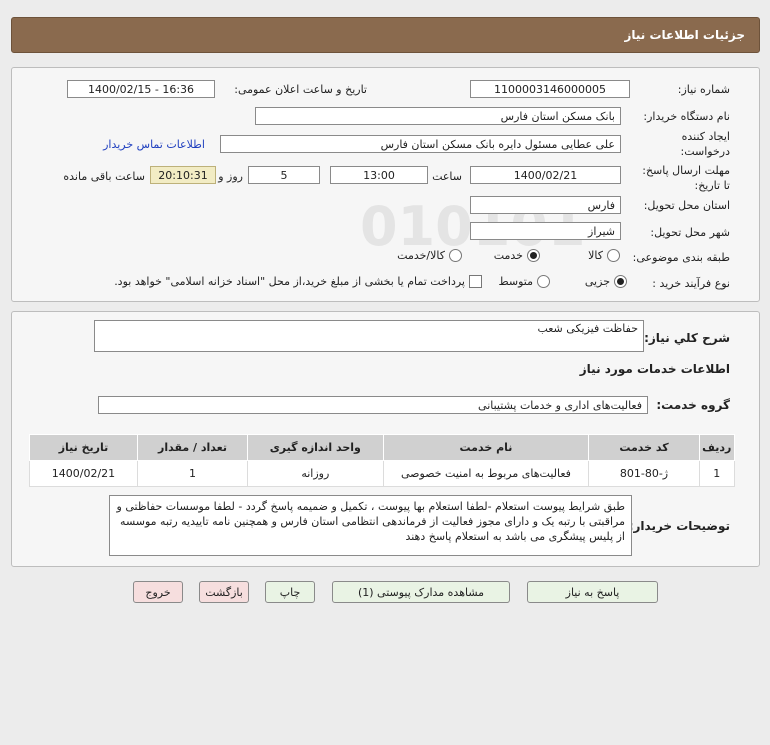 The width and height of the screenshot is (770, 745). What do you see at coordinates (230, 176) in the screenshot?
I see `days-label: روز و` at bounding box center [230, 176].